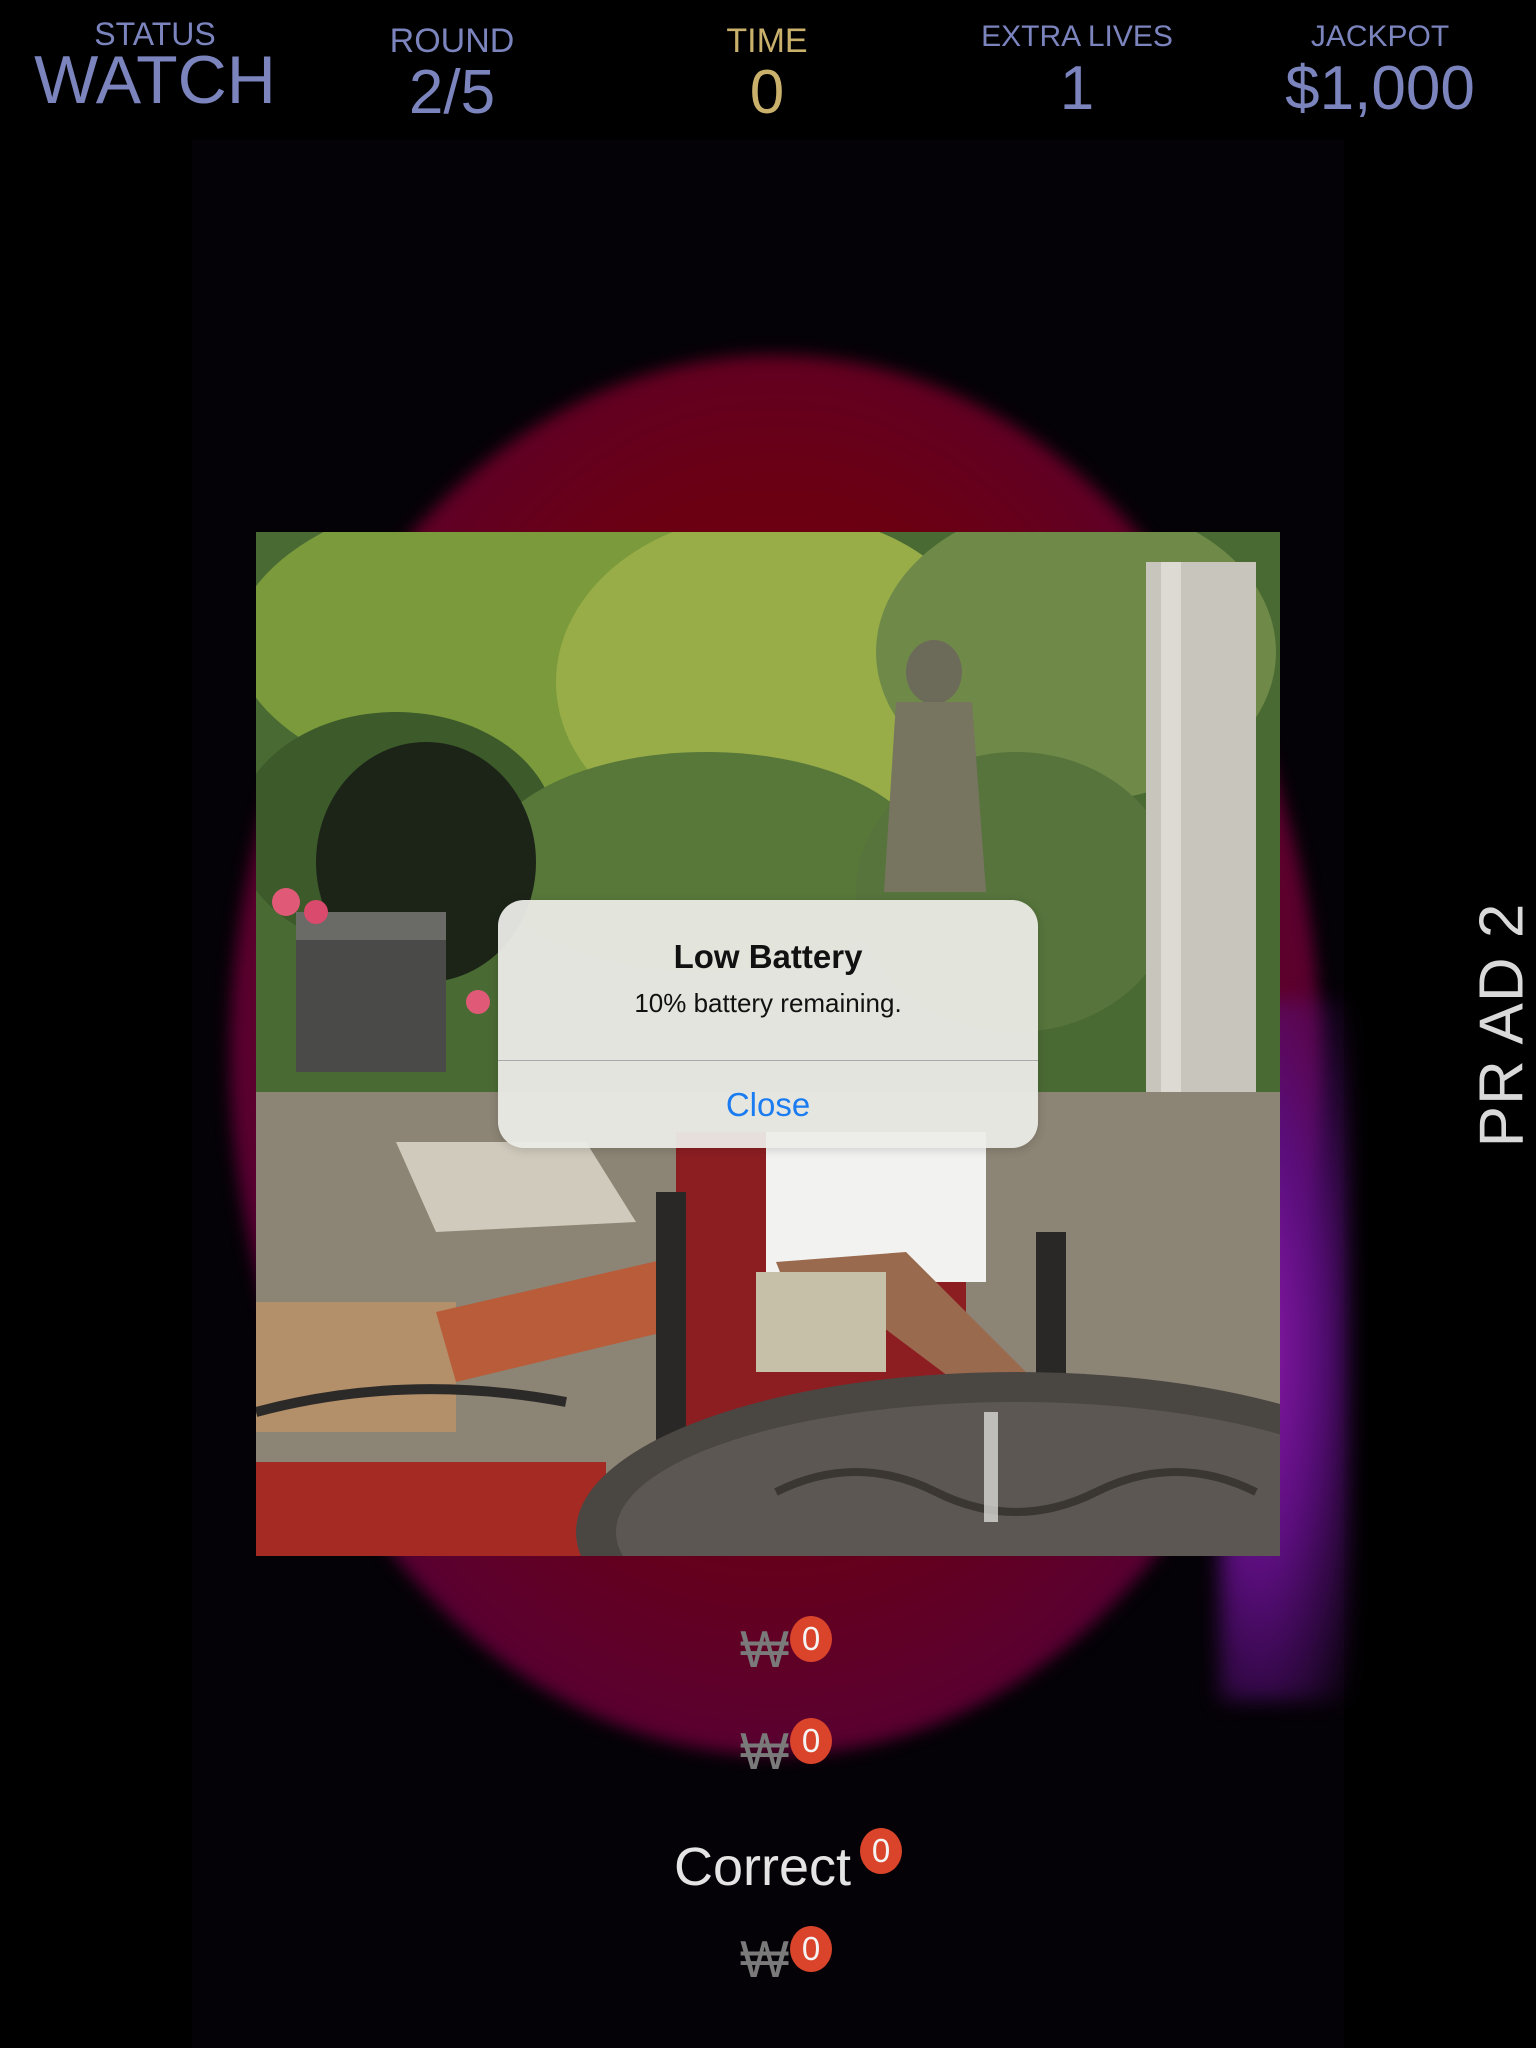 The image size is (1536, 2048). I want to click on answer-option-correct: Correct 0, so click(788, 1863).